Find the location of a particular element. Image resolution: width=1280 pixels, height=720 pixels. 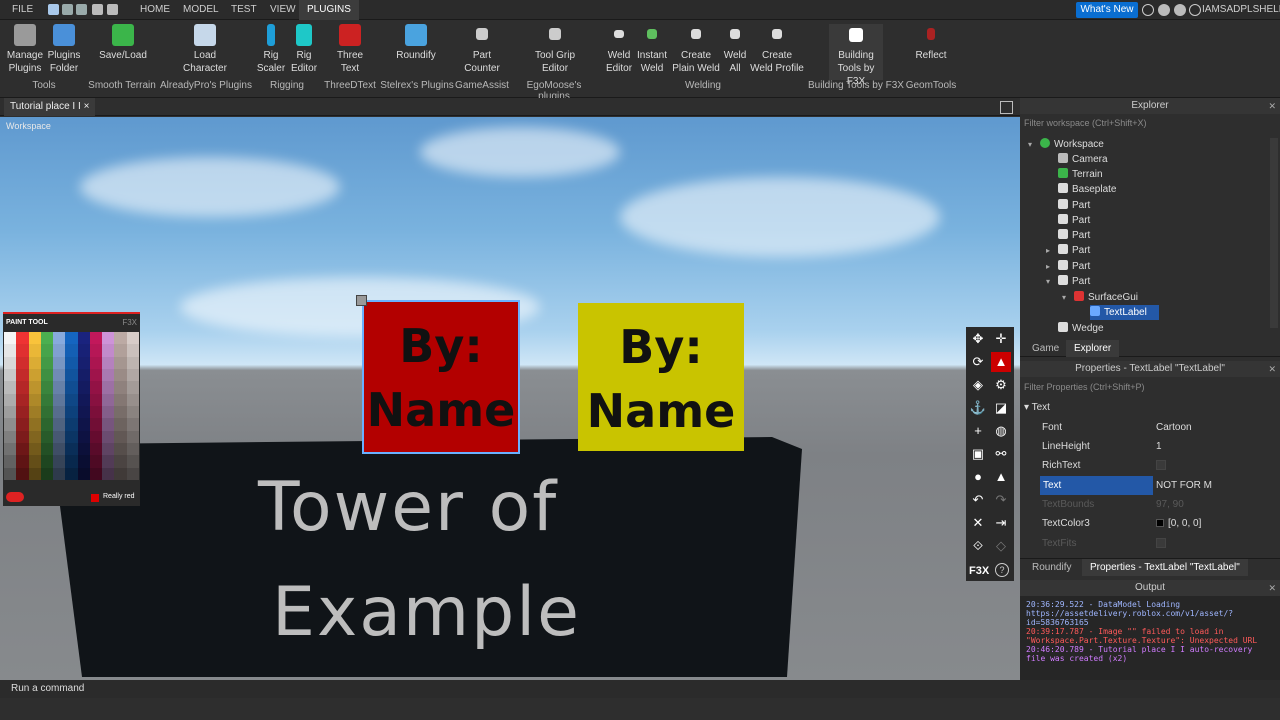

tree-item-baseplate: Baseplate is located at coordinates (1087, 189).